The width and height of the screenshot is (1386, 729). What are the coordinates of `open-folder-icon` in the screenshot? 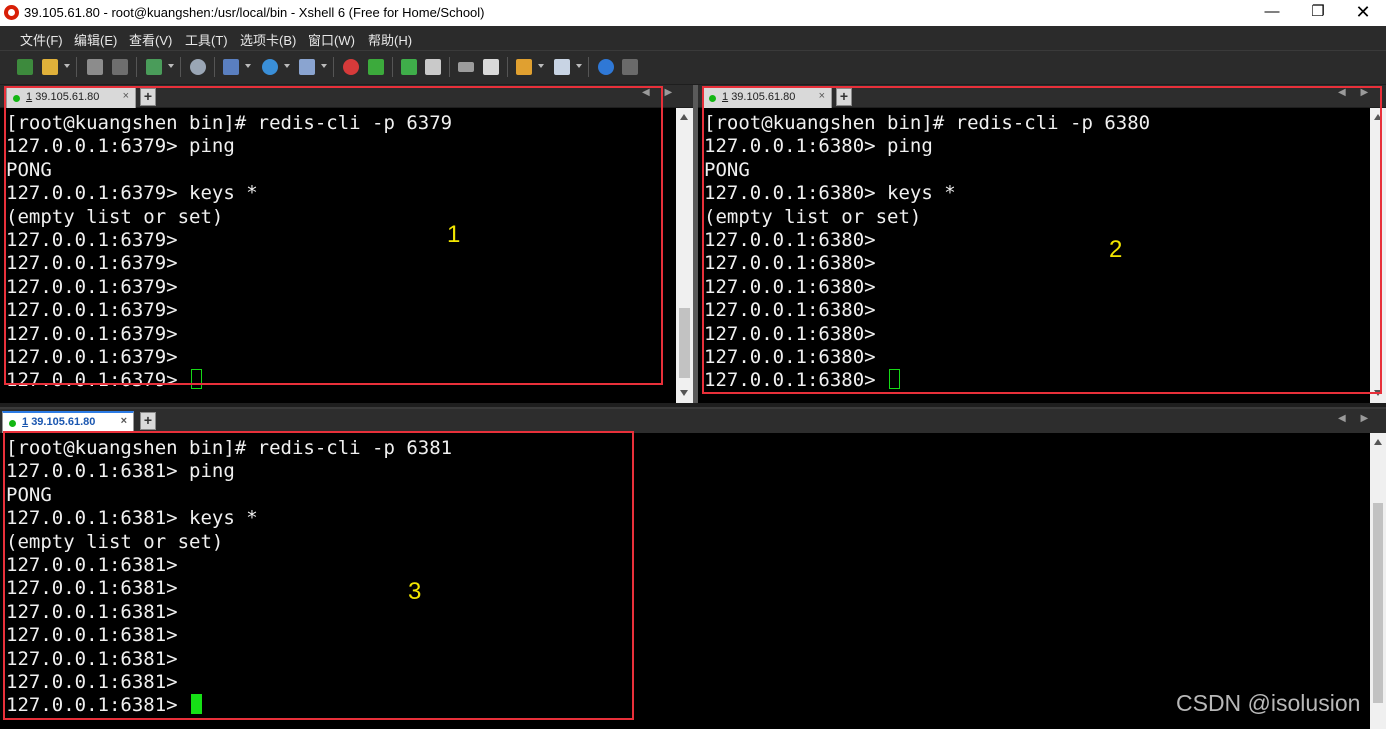 It's located at (50, 67).